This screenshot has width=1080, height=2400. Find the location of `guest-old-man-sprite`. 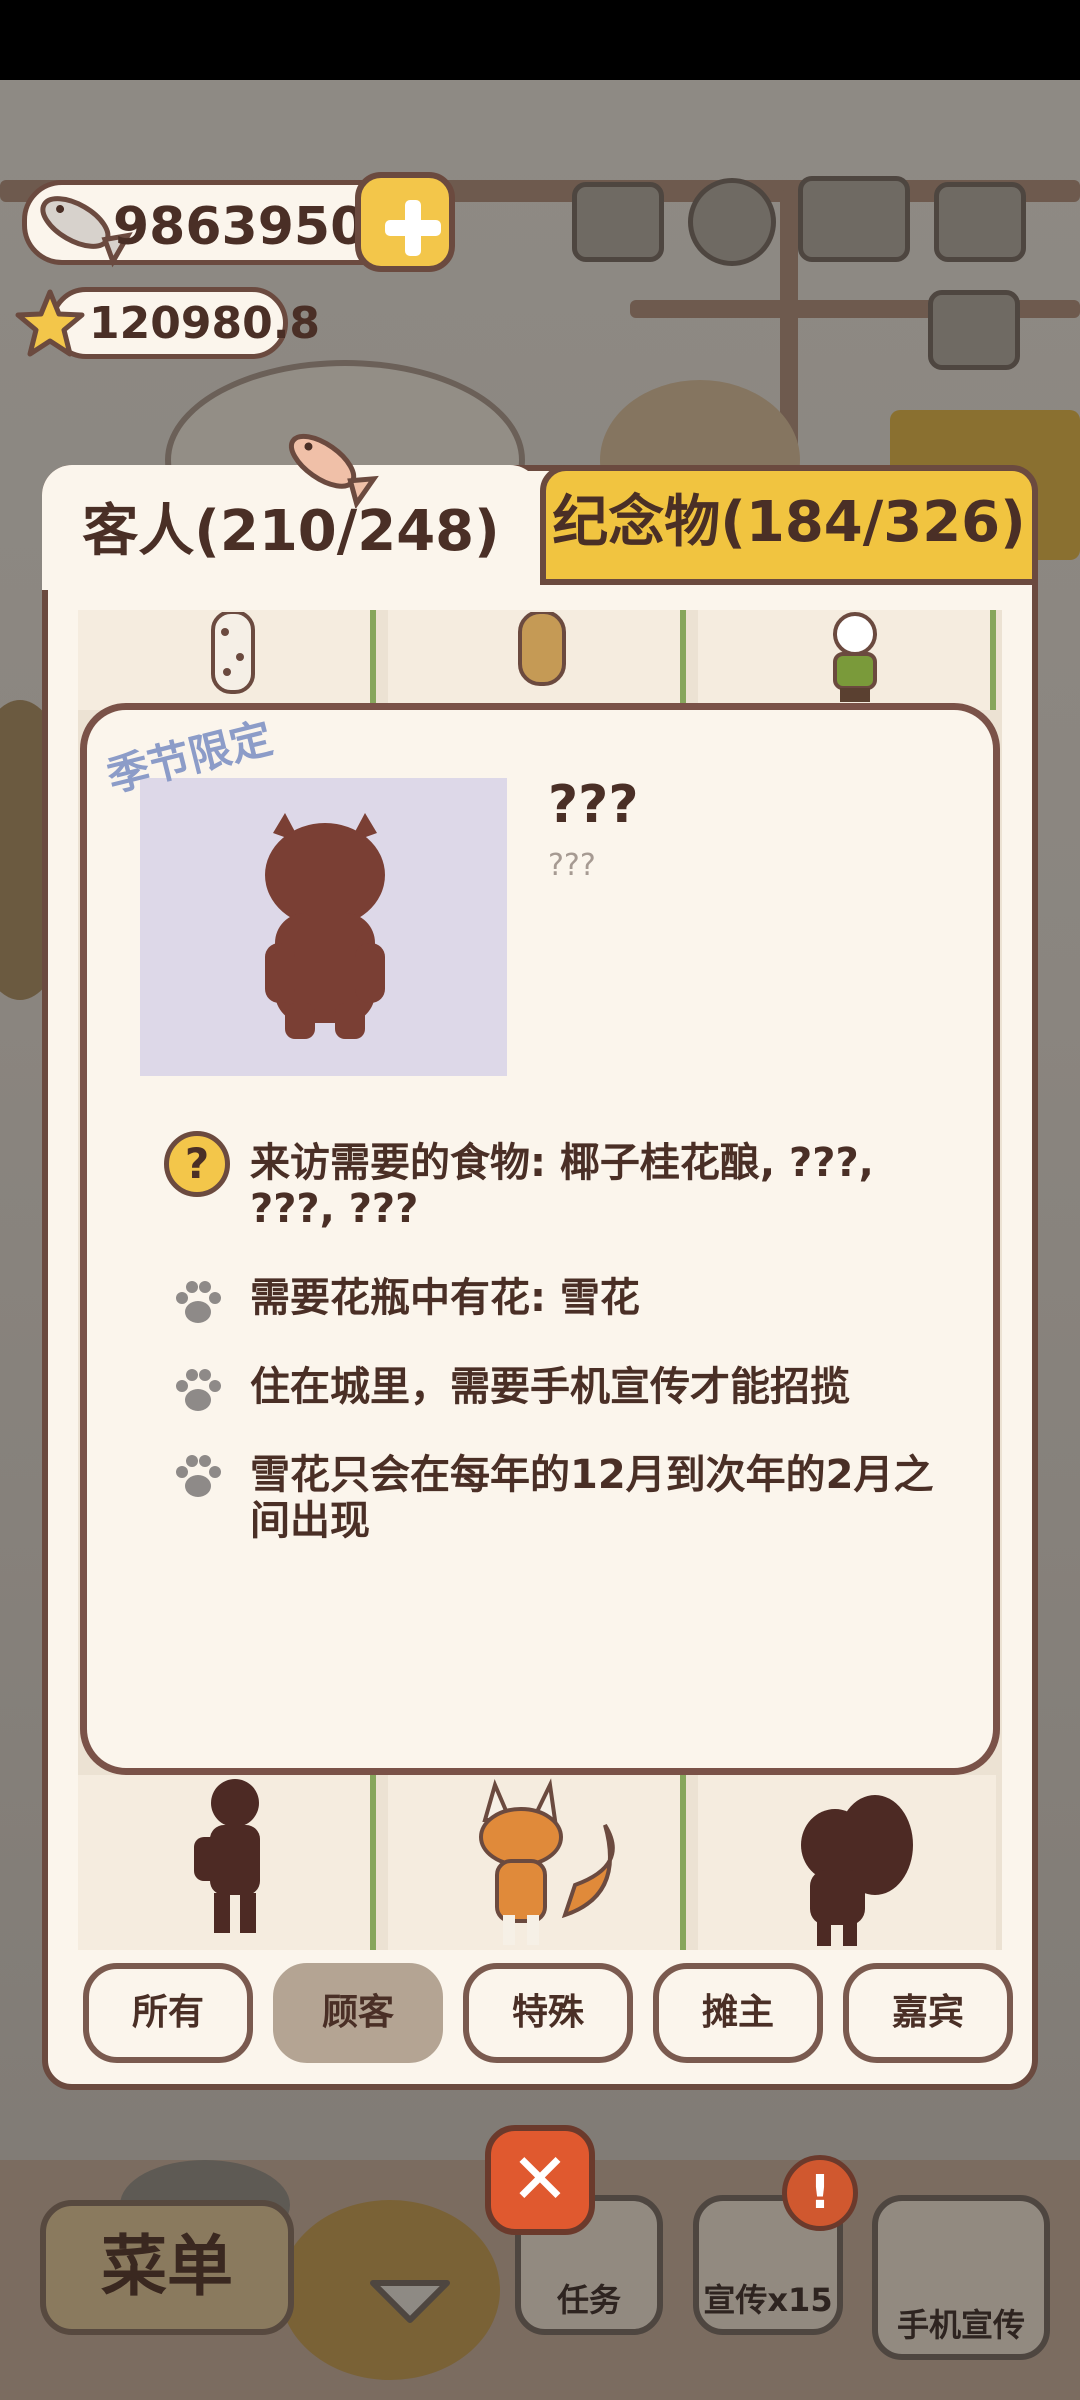

guest-old-man-sprite is located at coordinates (855, 657).